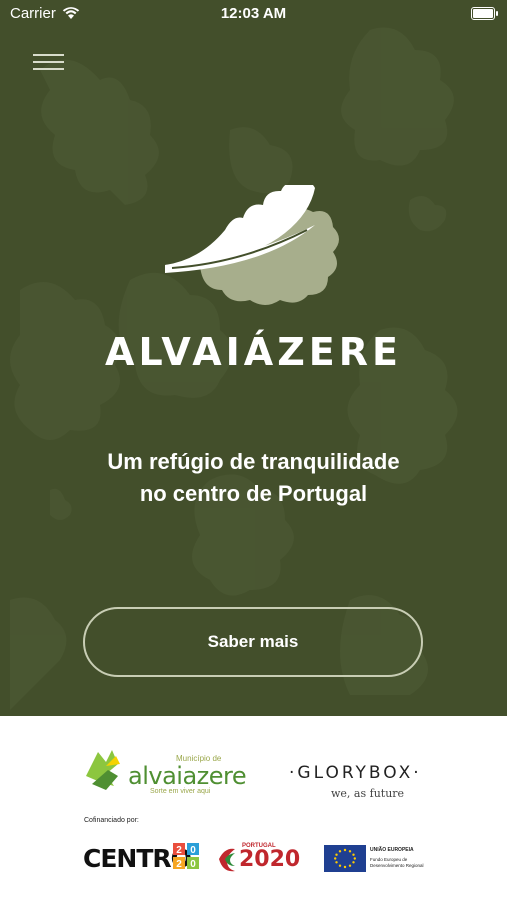  Describe the element at coordinates (180, 791) in the screenshot. I see `alvaiazere-logo-slogan: Sorte em viver aqui` at that location.